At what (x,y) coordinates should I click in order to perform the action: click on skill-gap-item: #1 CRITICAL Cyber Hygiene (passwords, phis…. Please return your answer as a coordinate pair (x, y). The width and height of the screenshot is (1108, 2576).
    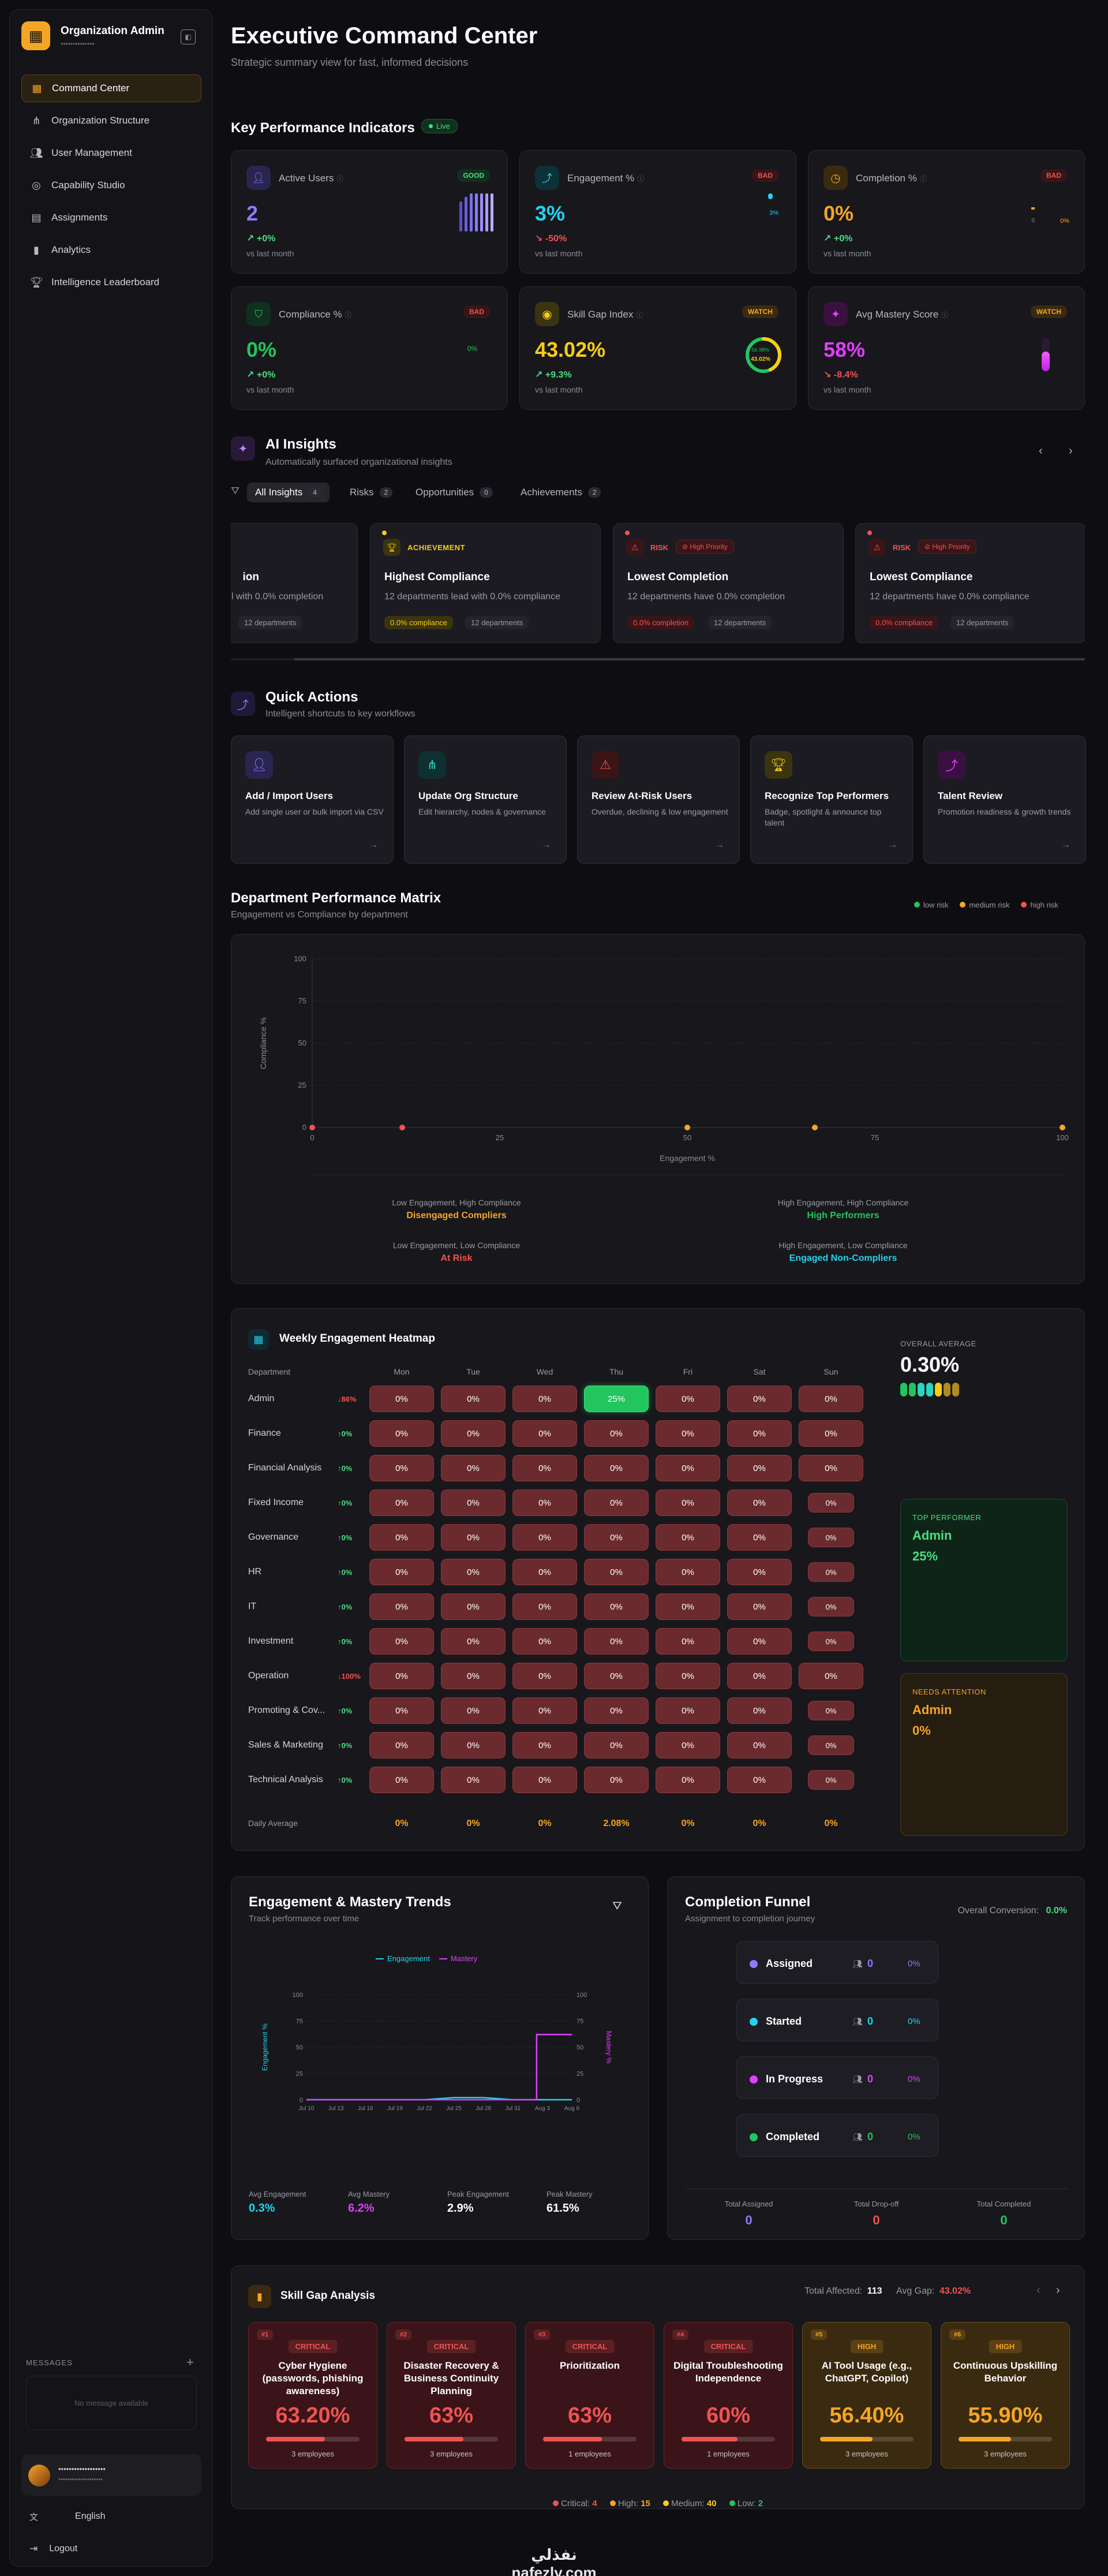
    Looking at the image, I should click on (312, 2395).